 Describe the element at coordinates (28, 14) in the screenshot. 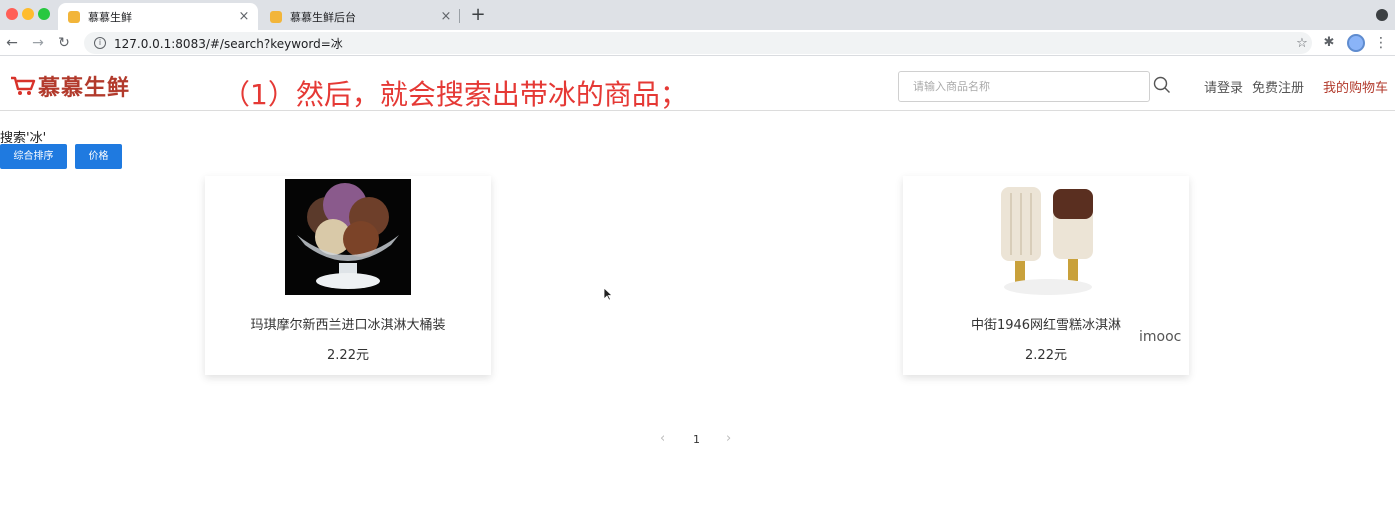

I see `window-minimize-button` at that location.